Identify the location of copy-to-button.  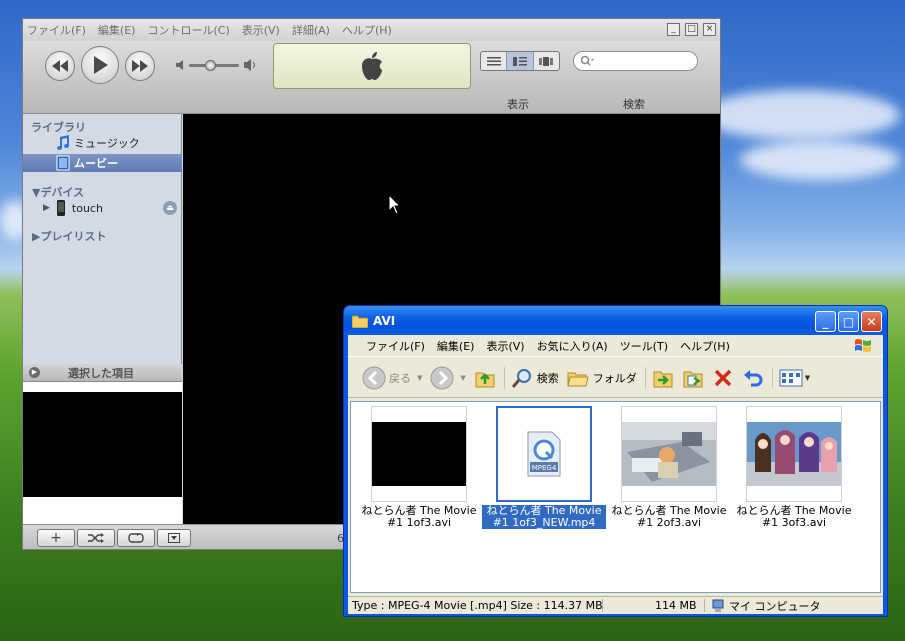
(693, 378).